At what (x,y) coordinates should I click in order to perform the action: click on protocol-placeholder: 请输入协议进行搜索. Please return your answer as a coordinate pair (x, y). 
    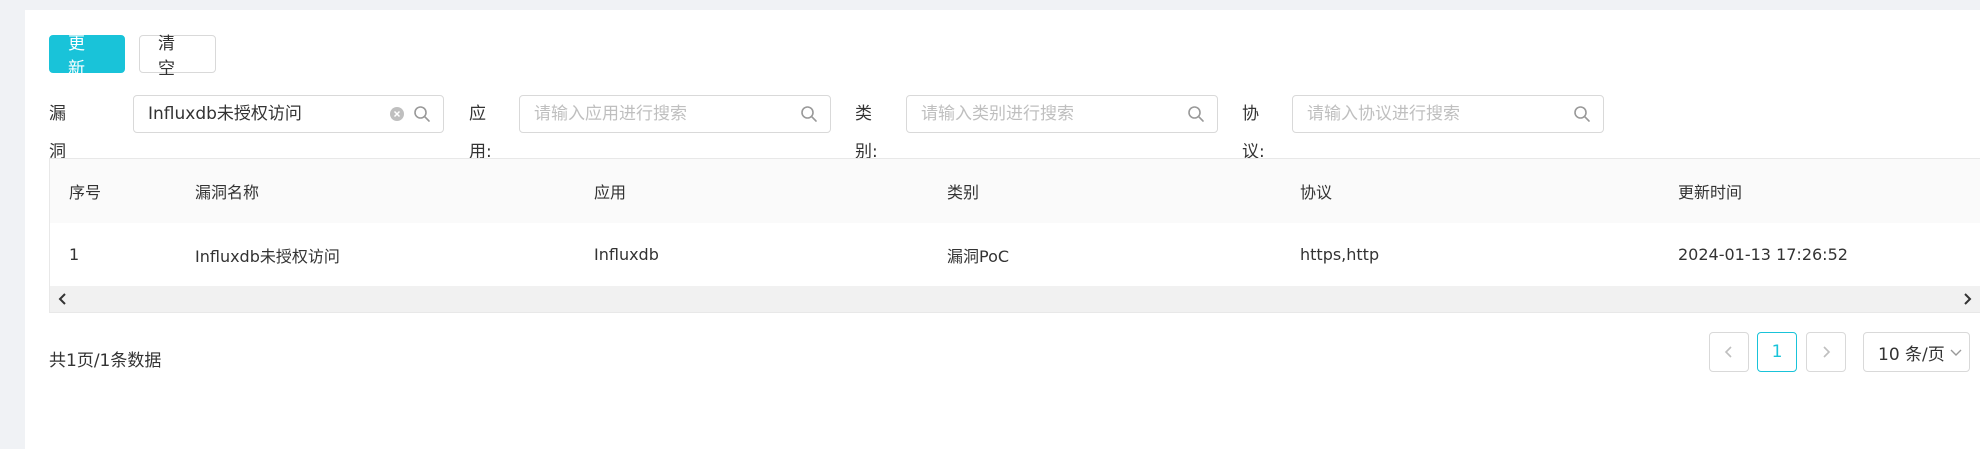
    Looking at the image, I should click on (1383, 114).